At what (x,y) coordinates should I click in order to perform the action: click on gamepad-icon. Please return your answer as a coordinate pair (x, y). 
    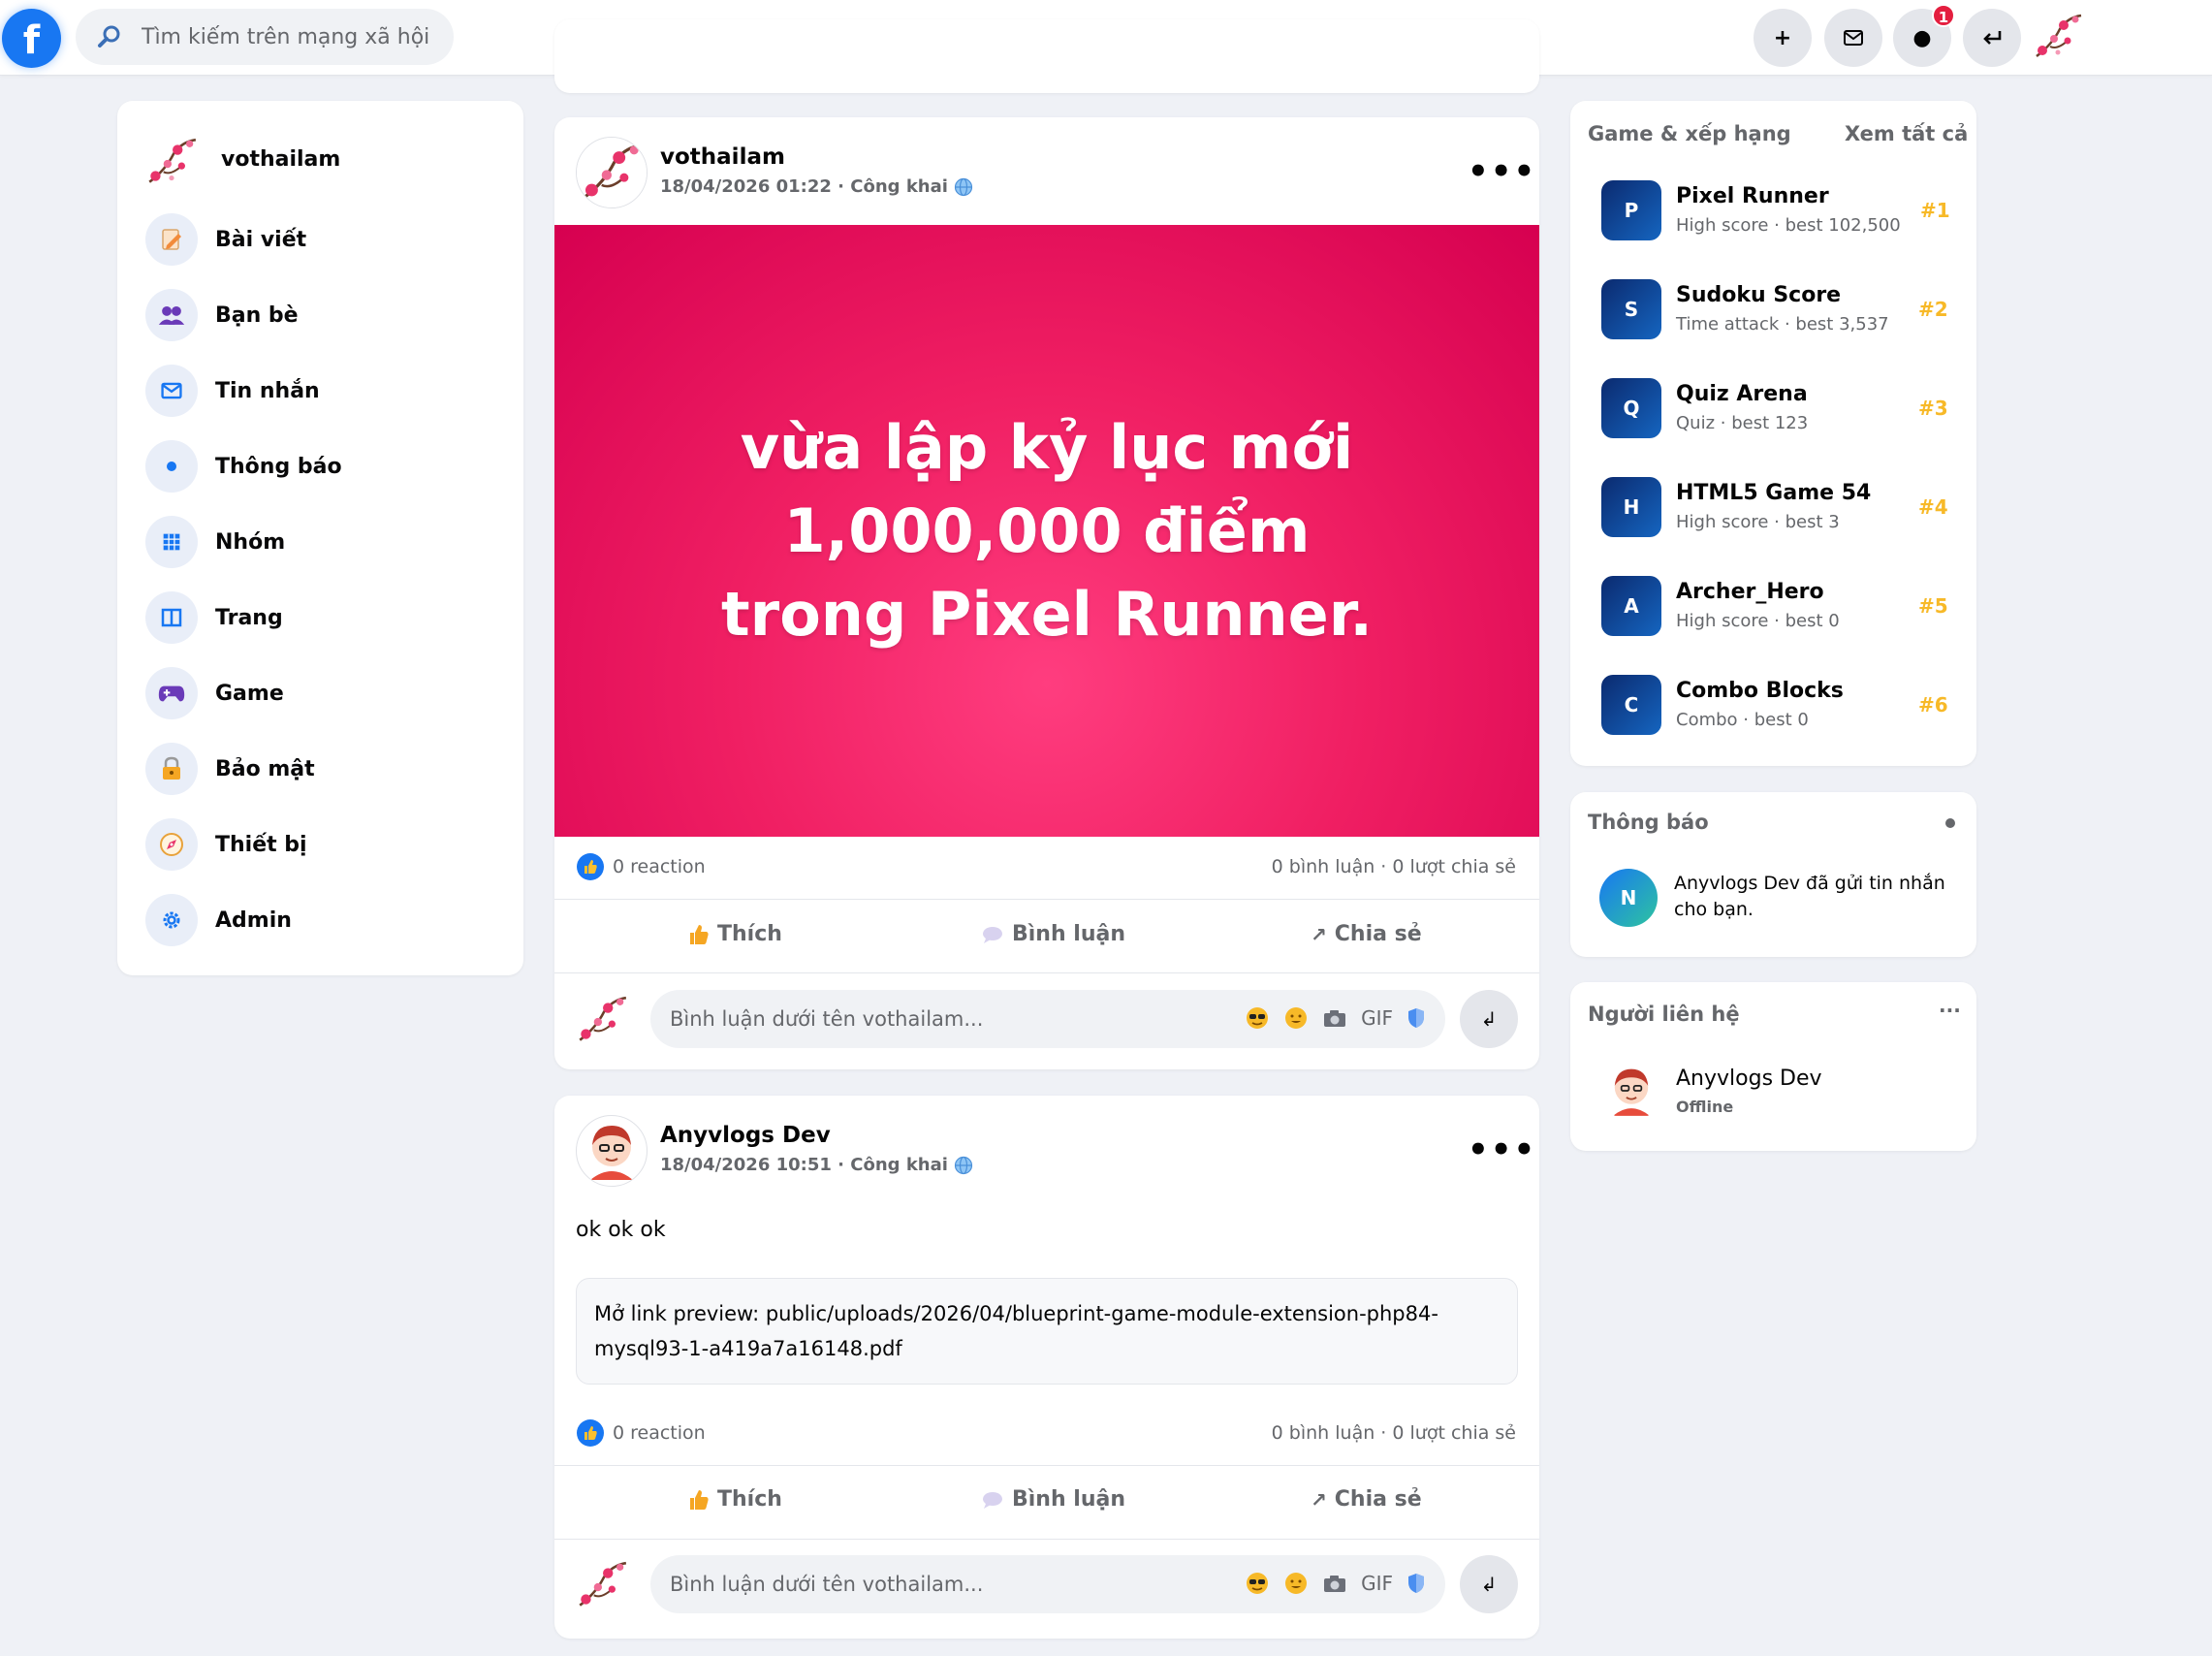
    Looking at the image, I should click on (171, 693).